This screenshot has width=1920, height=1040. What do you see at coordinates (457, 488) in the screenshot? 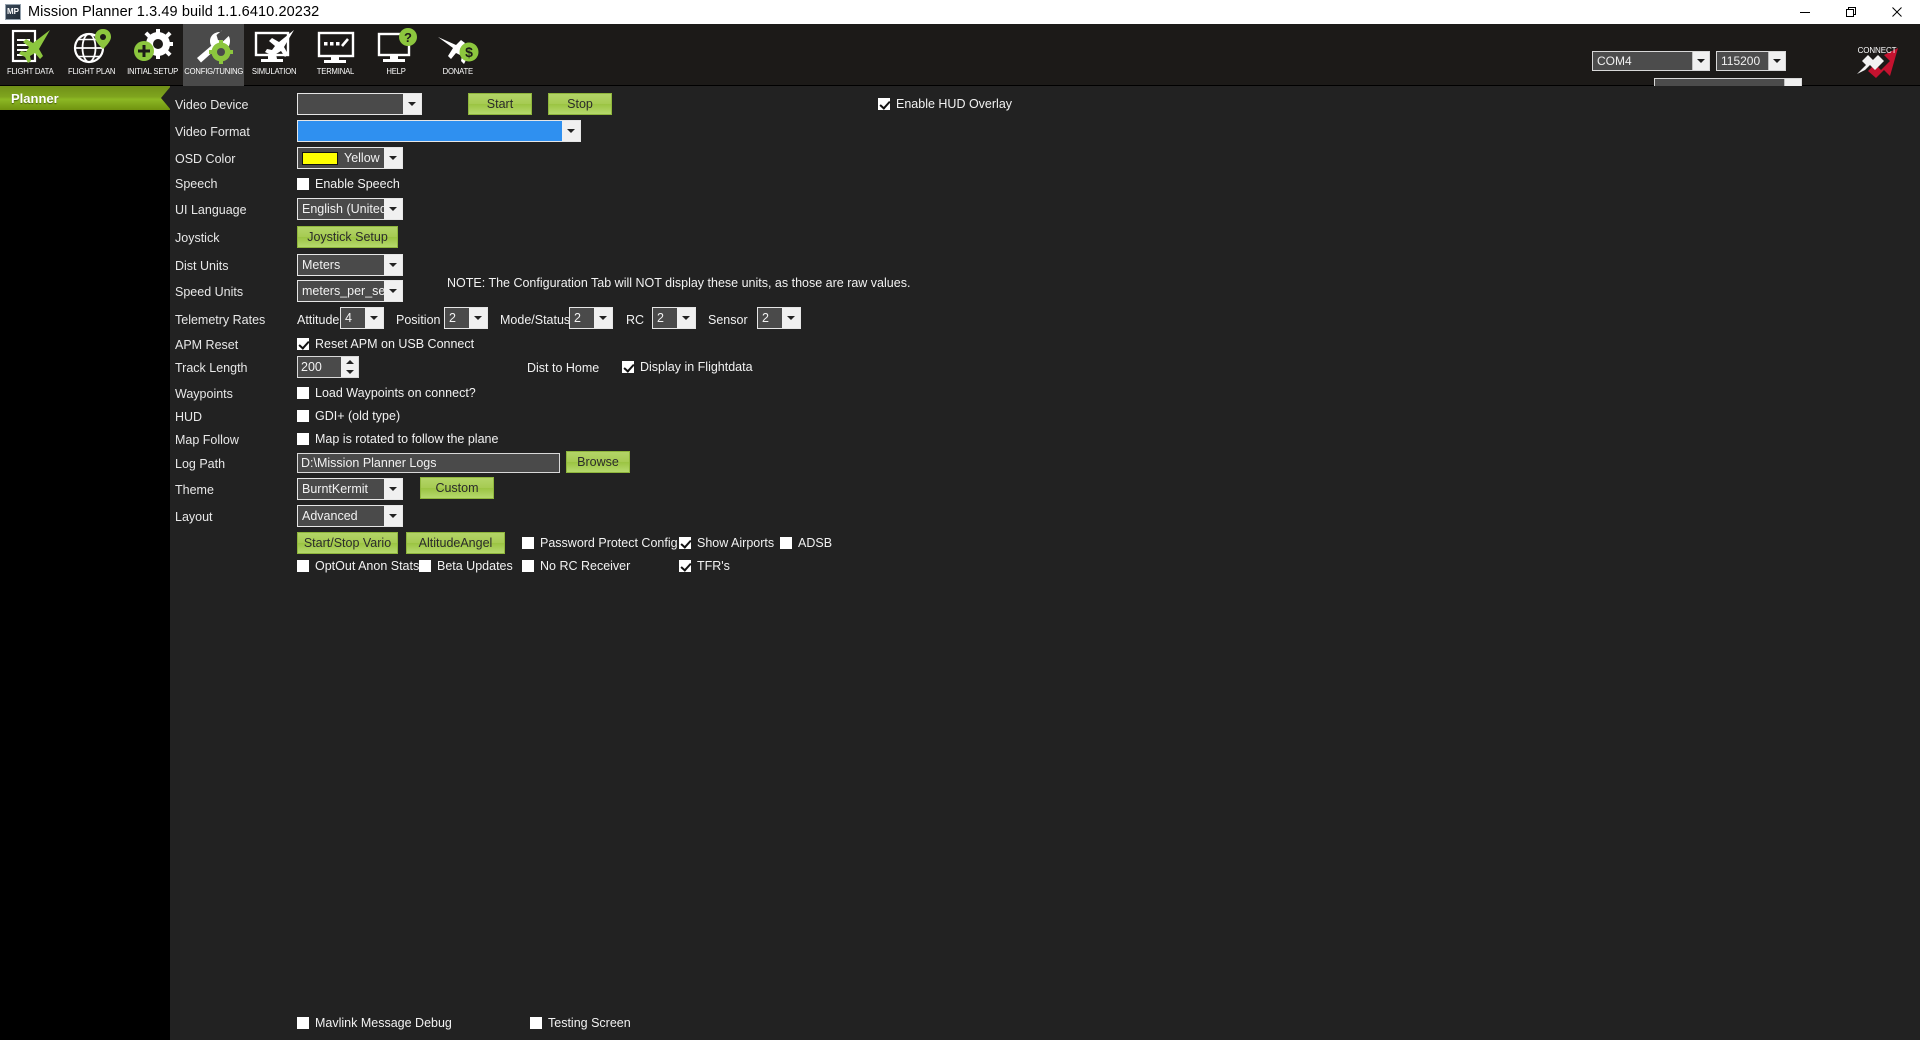
I see `theme-custom-button: Custom` at bounding box center [457, 488].